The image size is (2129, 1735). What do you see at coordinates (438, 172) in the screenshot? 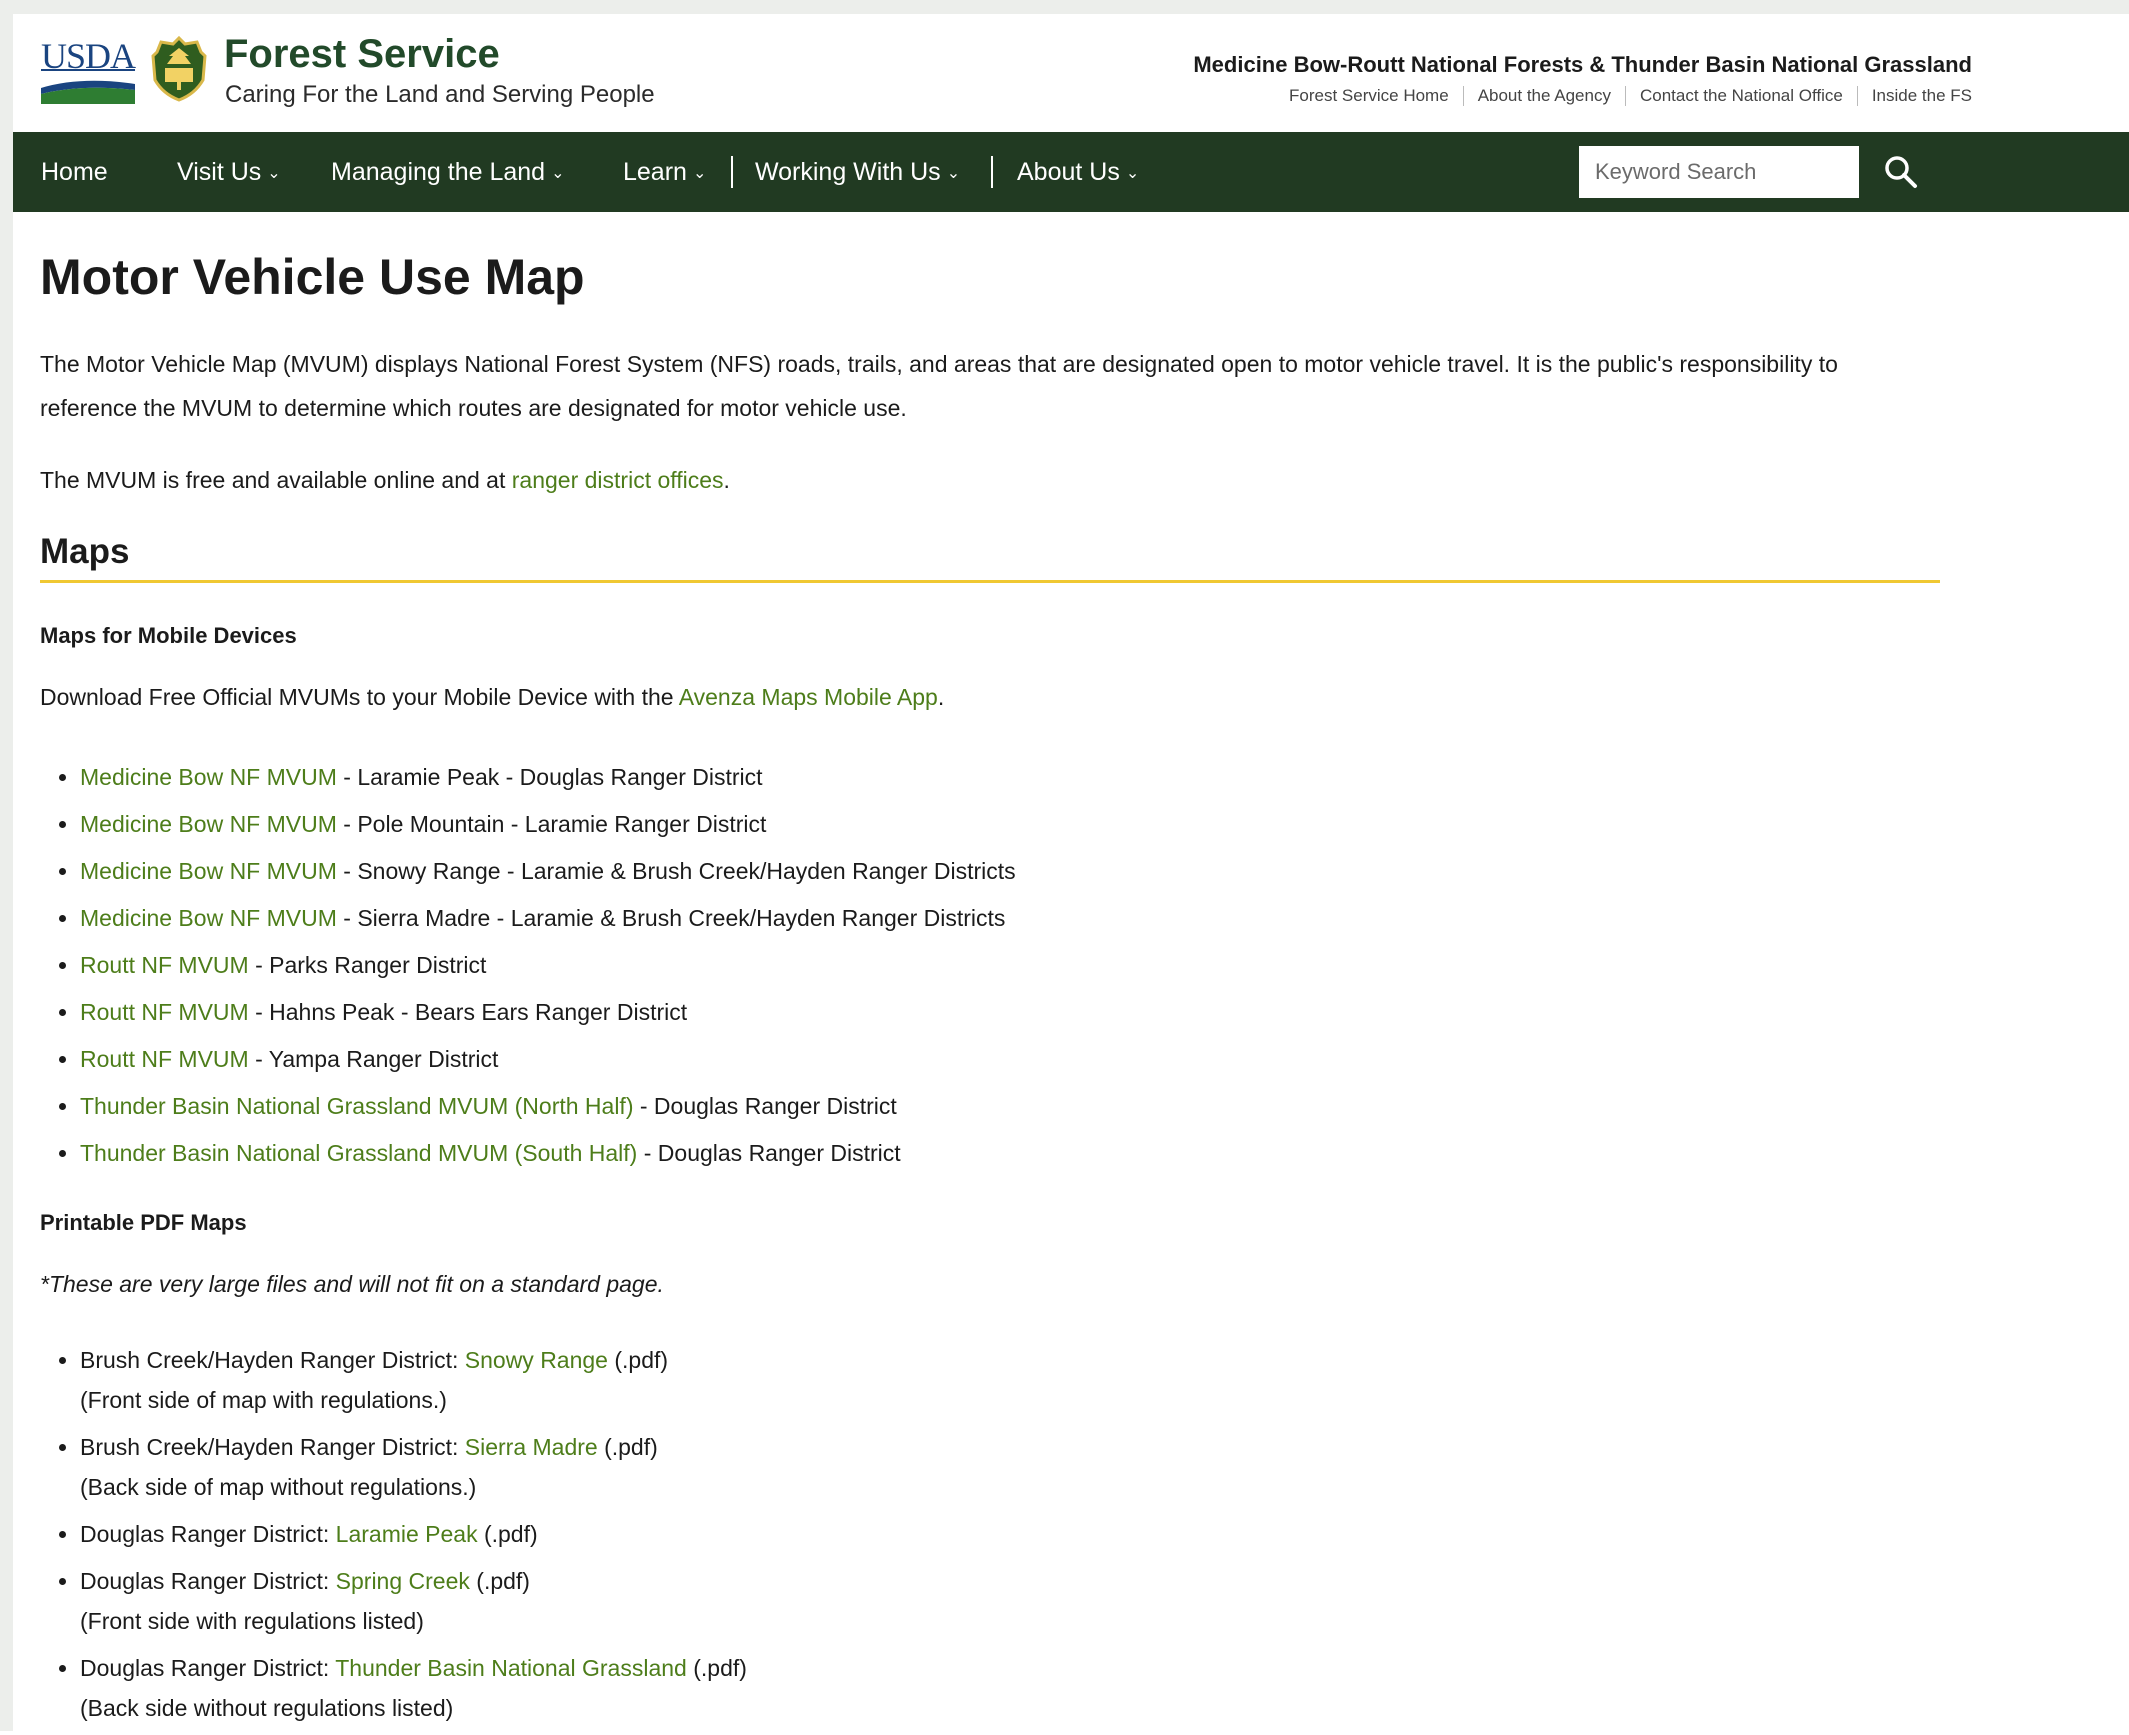
I see `nav-managing-label: Managing the Land` at bounding box center [438, 172].